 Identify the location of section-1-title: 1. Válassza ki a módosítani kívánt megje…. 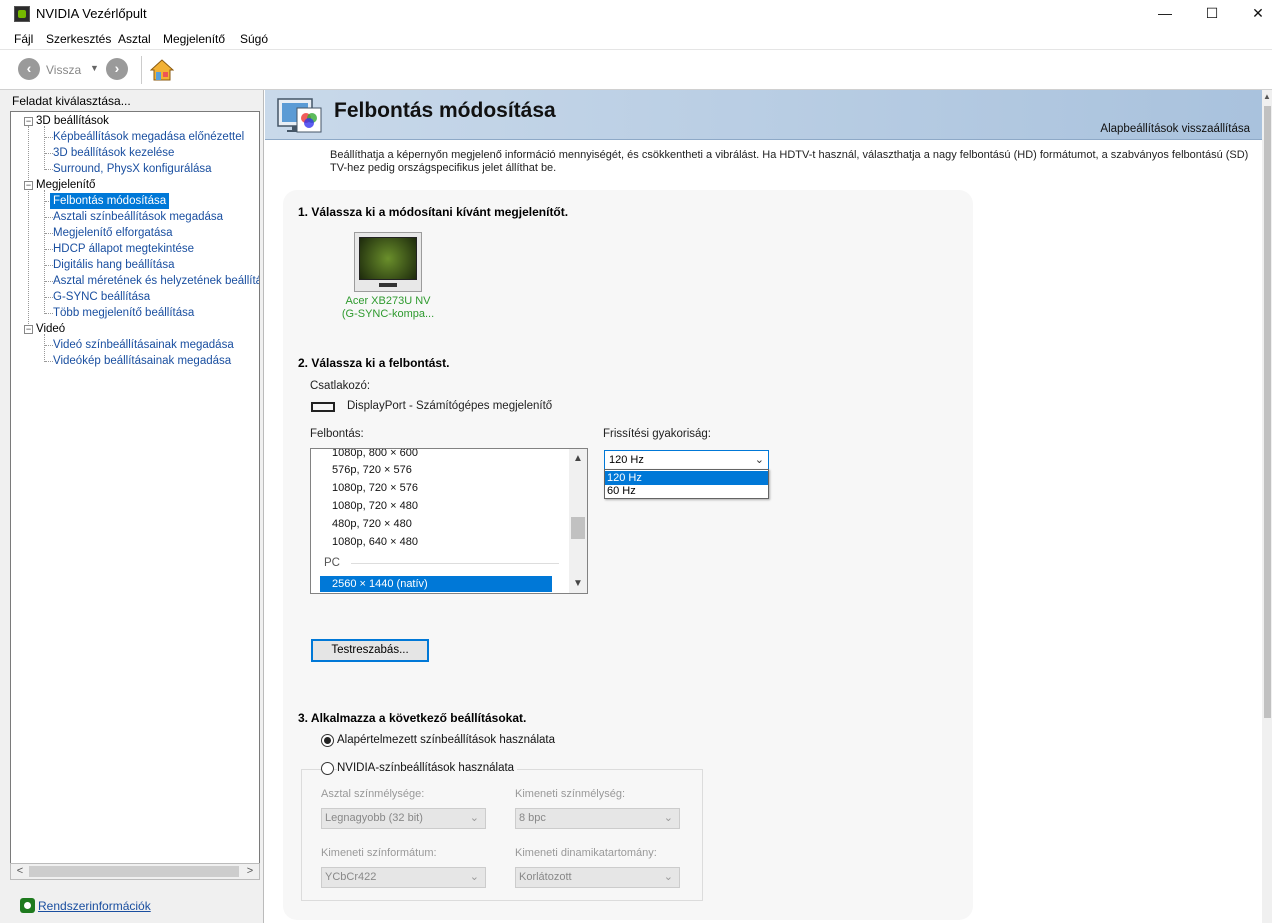
(433, 212).